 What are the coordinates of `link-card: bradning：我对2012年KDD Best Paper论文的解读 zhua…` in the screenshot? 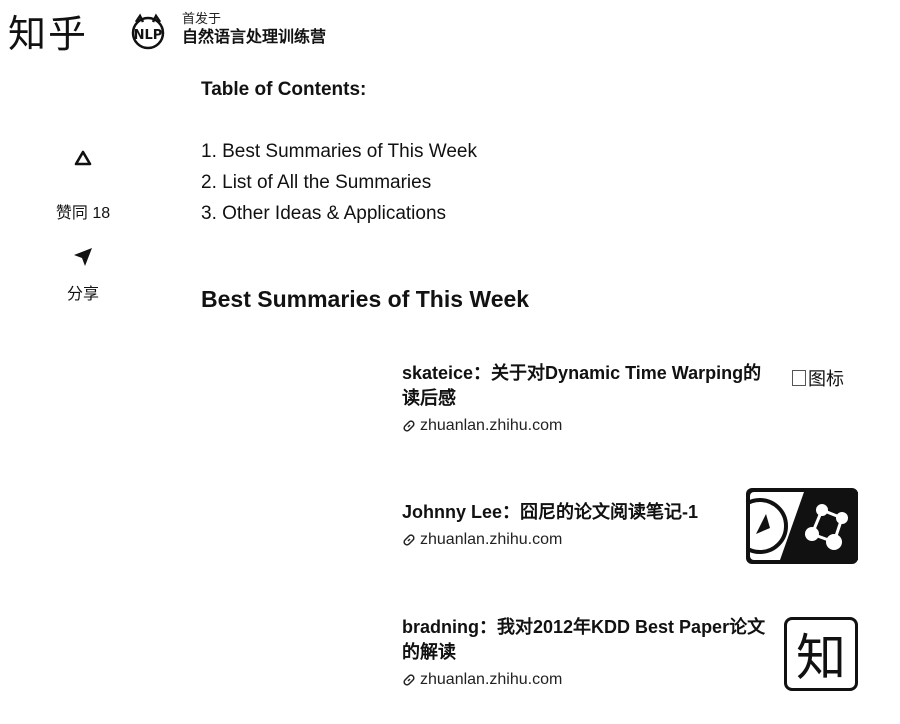 It's located at (630, 653).